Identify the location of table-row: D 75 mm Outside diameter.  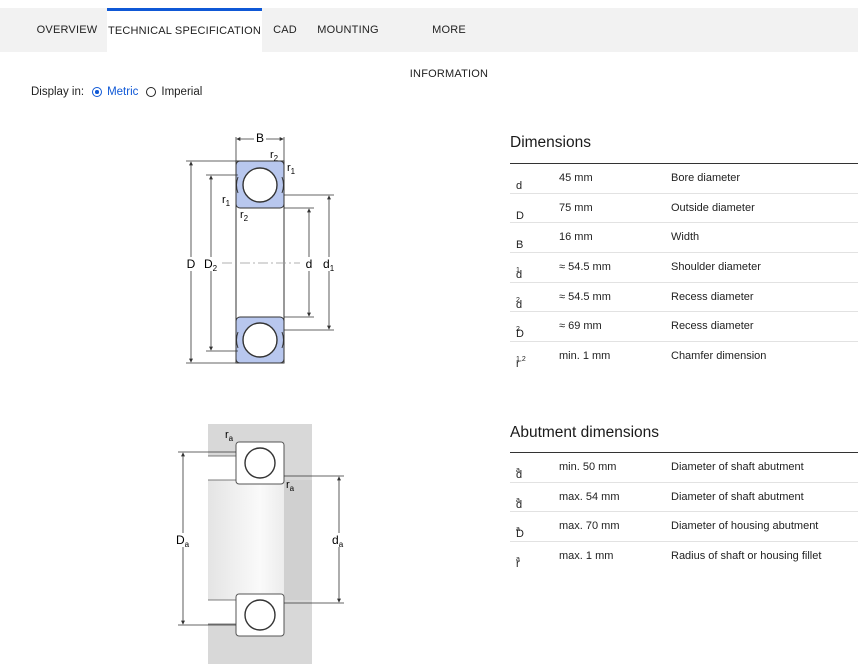
(684, 209).